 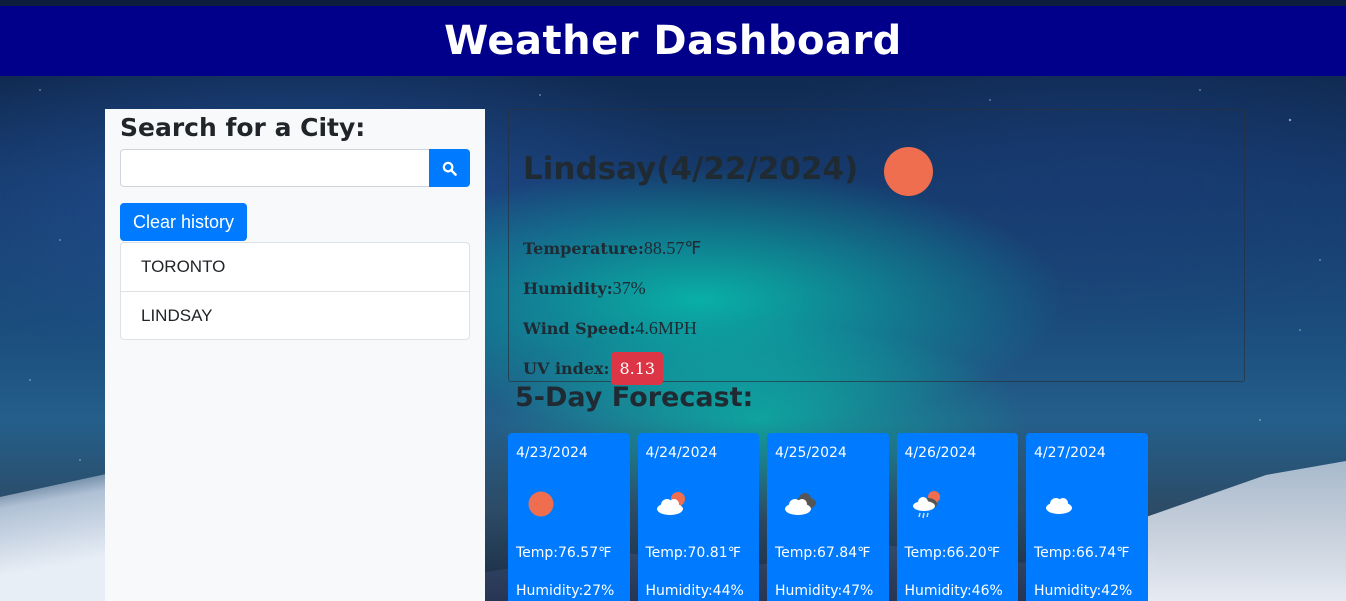 What do you see at coordinates (876, 328) in the screenshot?
I see `wind-row: Wind Speed: 4.6MPH` at bounding box center [876, 328].